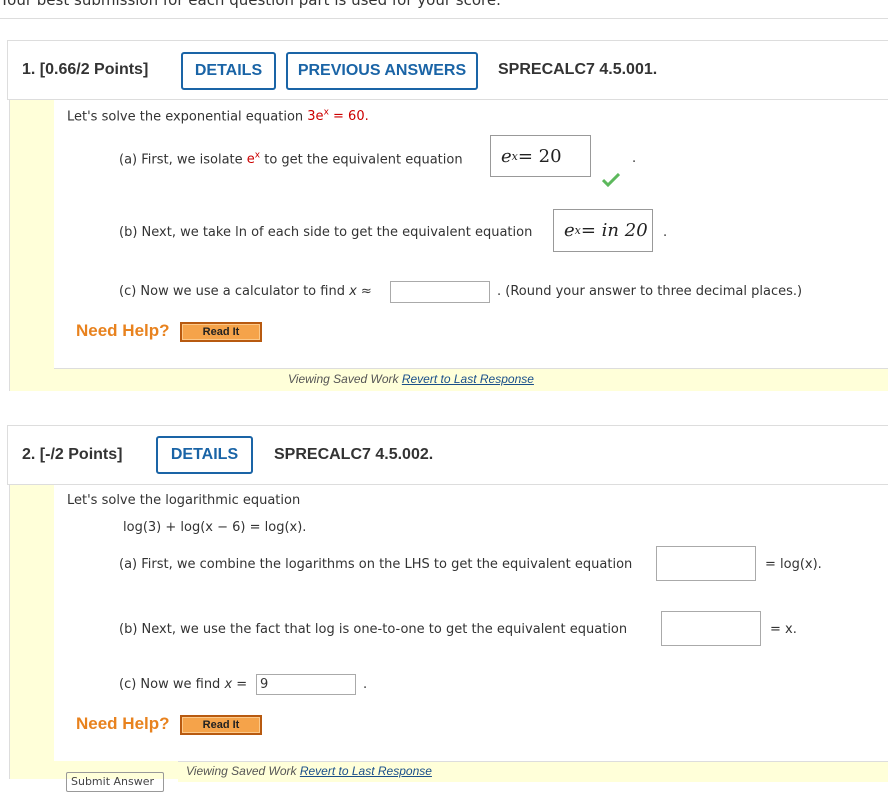 The width and height of the screenshot is (888, 792). Describe the element at coordinates (382, 71) in the screenshot. I see `previous-answers-button: PREVIOUS ANSWERS` at that location.